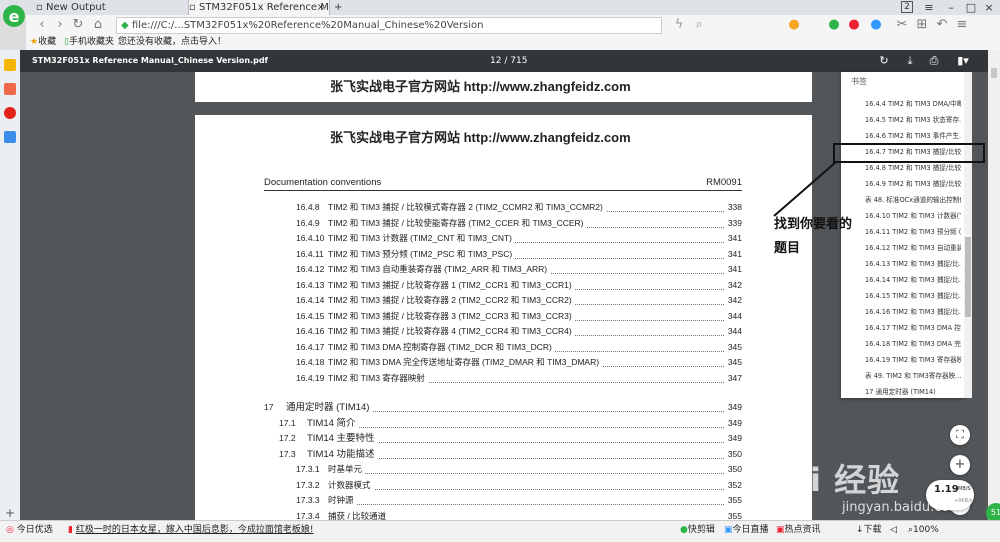  I want to click on weibo-sidebar-icon, so click(10, 89).